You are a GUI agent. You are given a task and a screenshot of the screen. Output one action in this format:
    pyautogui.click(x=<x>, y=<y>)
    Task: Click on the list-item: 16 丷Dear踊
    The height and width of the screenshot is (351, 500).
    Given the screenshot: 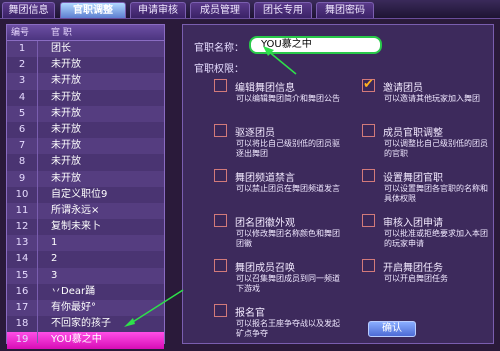 What is the action you would take?
    pyautogui.click(x=85, y=291)
    